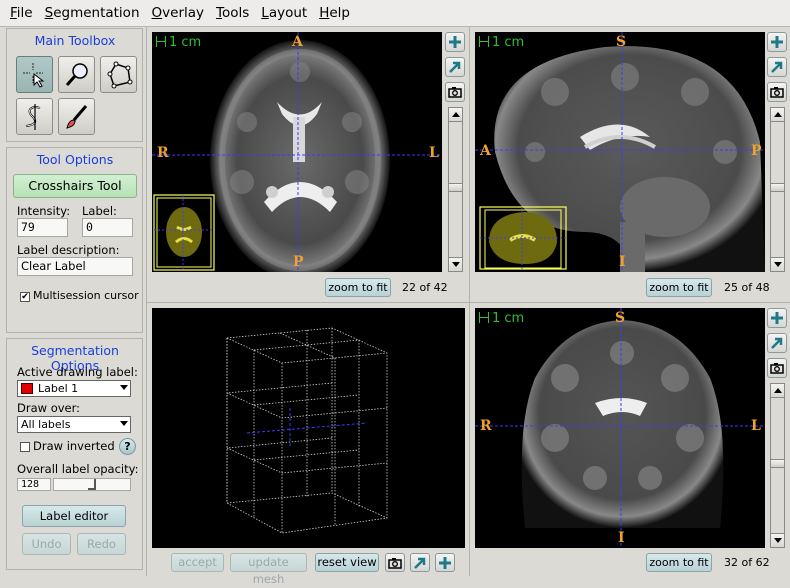 The height and width of the screenshot is (588, 790). What do you see at coordinates (268, 569) in the screenshot?
I see `3d-update-mesh-button: update mesh` at bounding box center [268, 569].